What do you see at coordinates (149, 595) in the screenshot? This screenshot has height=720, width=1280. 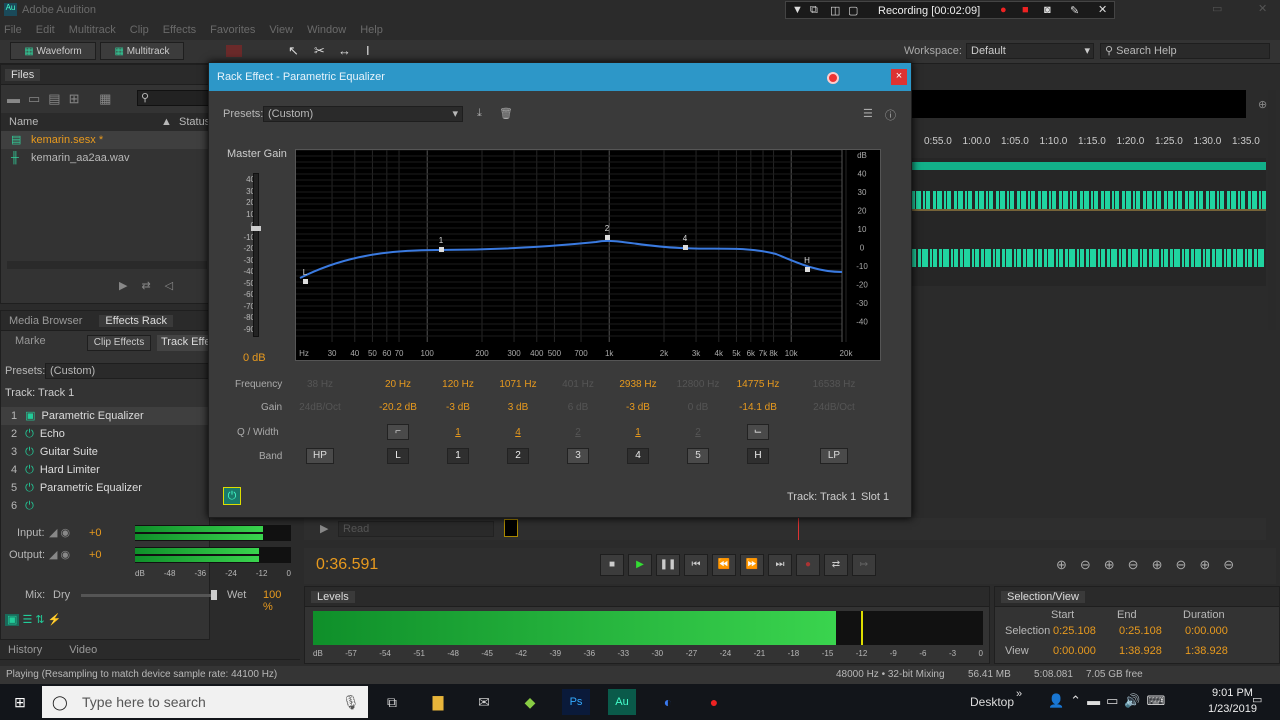 I see `mix-slider` at bounding box center [149, 595].